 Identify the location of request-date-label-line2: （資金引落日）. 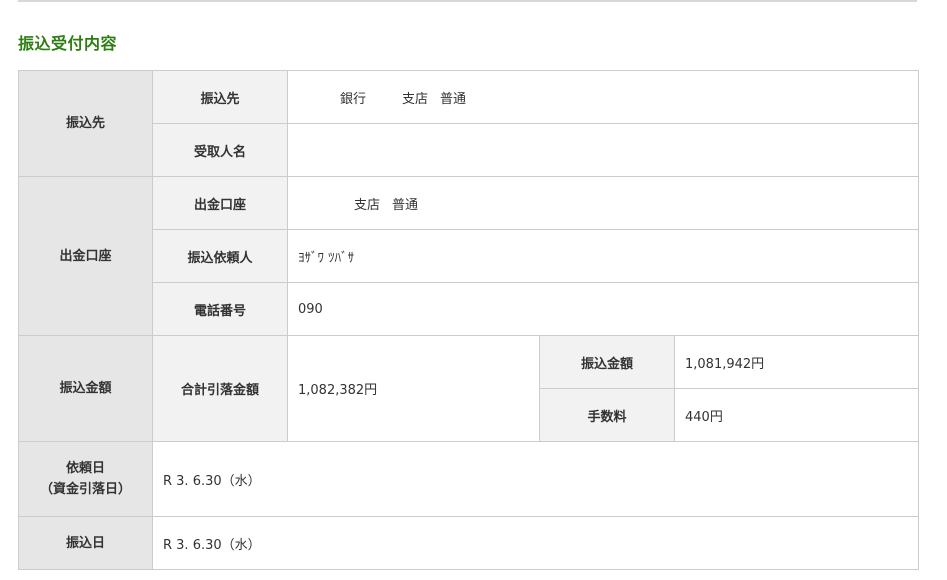
(85, 489).